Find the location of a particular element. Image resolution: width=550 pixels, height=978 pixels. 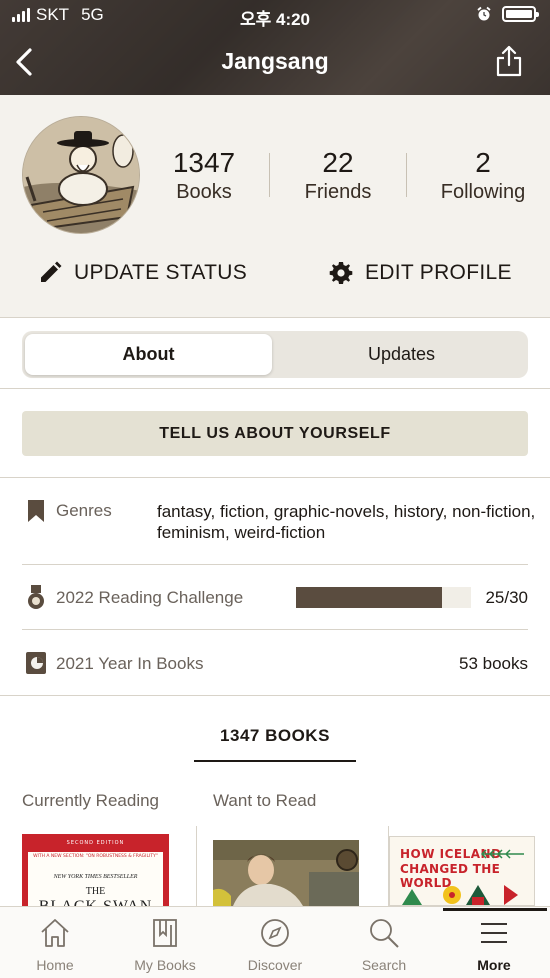

stat-books-value: 1347 is located at coordinates (204, 162).